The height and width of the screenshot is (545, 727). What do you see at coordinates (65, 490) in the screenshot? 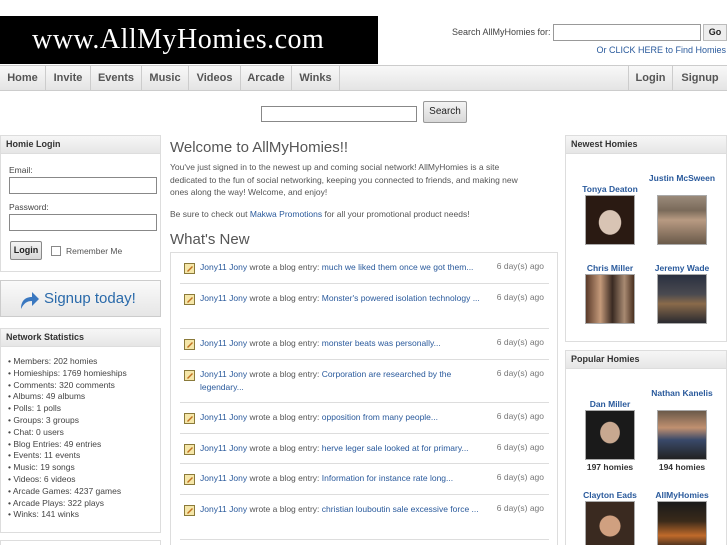
I see `stat-item: • Arcade Games: 4237 games` at bounding box center [65, 490].